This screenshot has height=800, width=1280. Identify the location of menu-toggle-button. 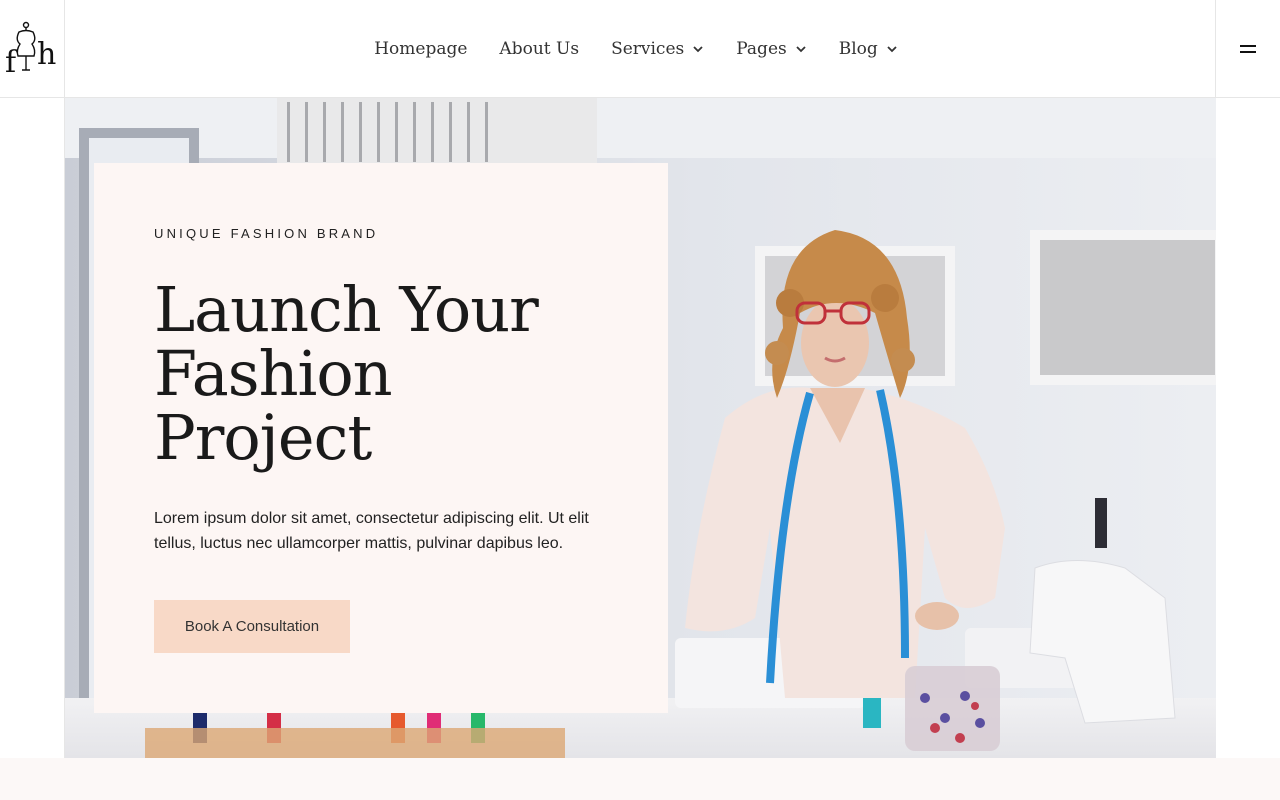
(1248, 48).